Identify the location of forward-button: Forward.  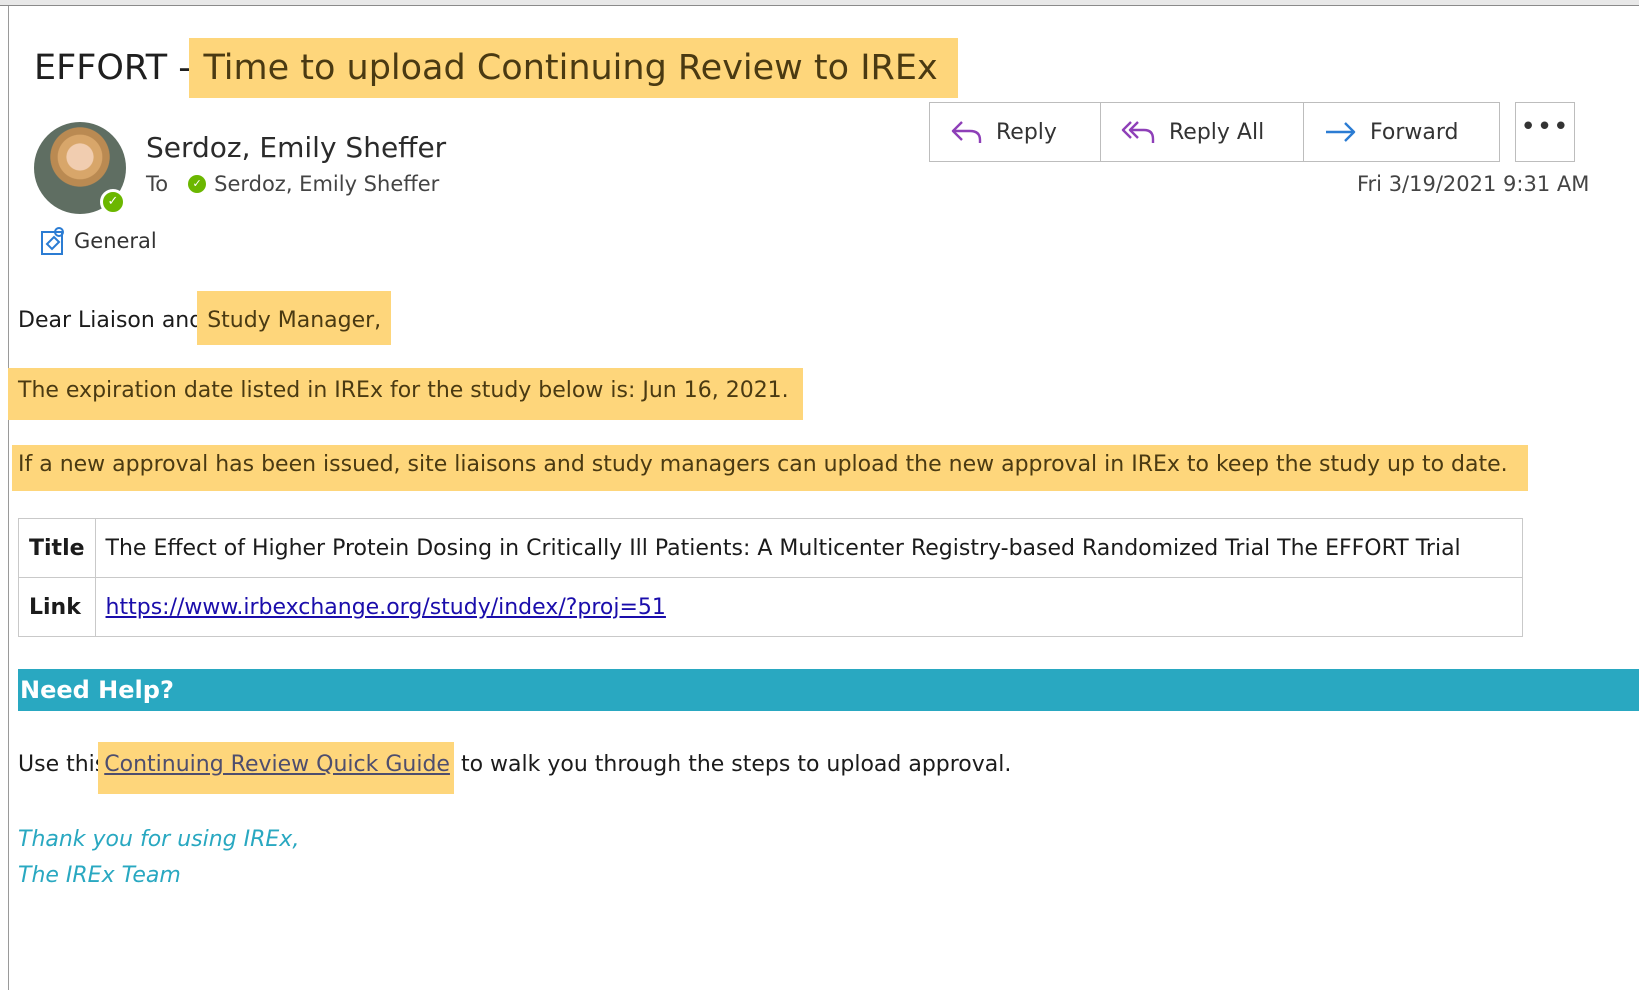
(1401, 132).